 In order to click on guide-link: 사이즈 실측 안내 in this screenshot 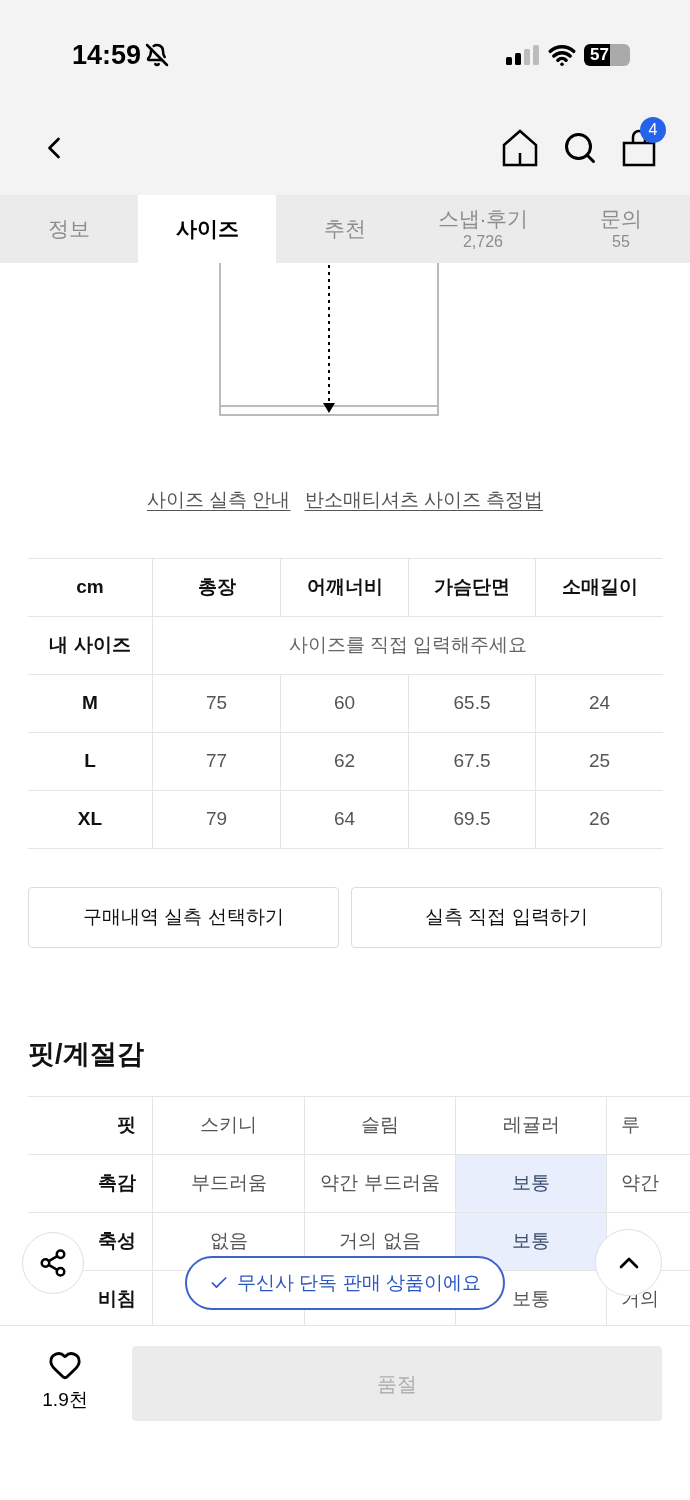, I will do `click(218, 500)`.